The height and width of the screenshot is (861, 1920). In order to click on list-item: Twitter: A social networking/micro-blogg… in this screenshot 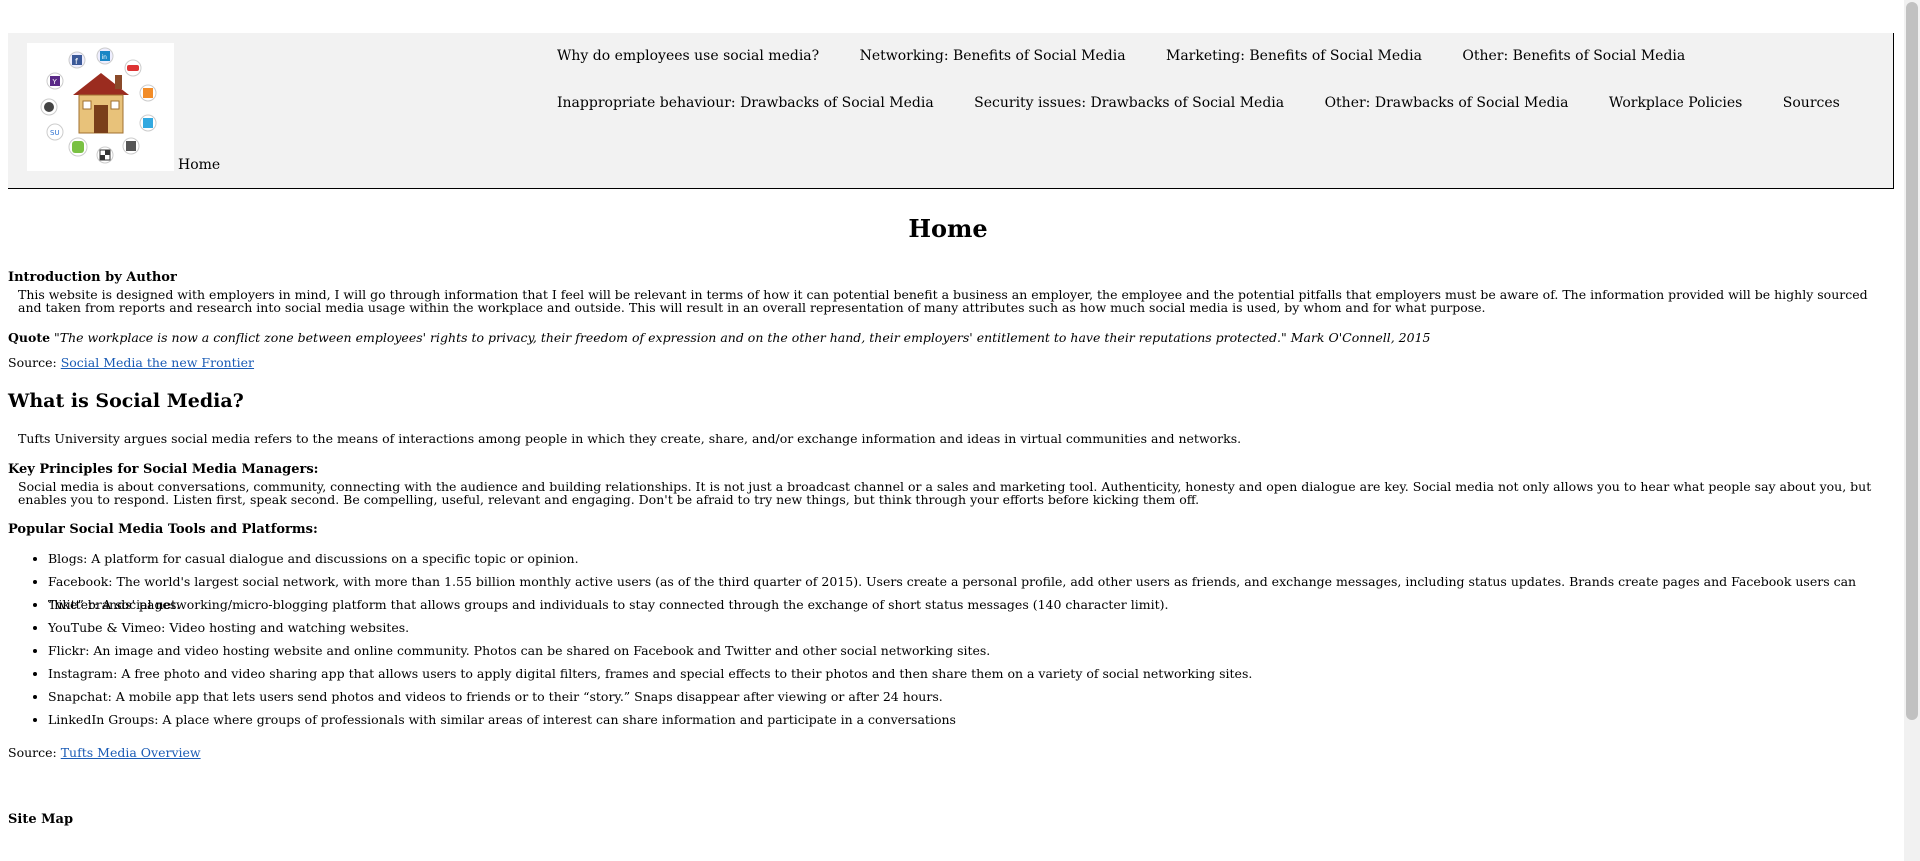, I will do `click(968, 604)`.